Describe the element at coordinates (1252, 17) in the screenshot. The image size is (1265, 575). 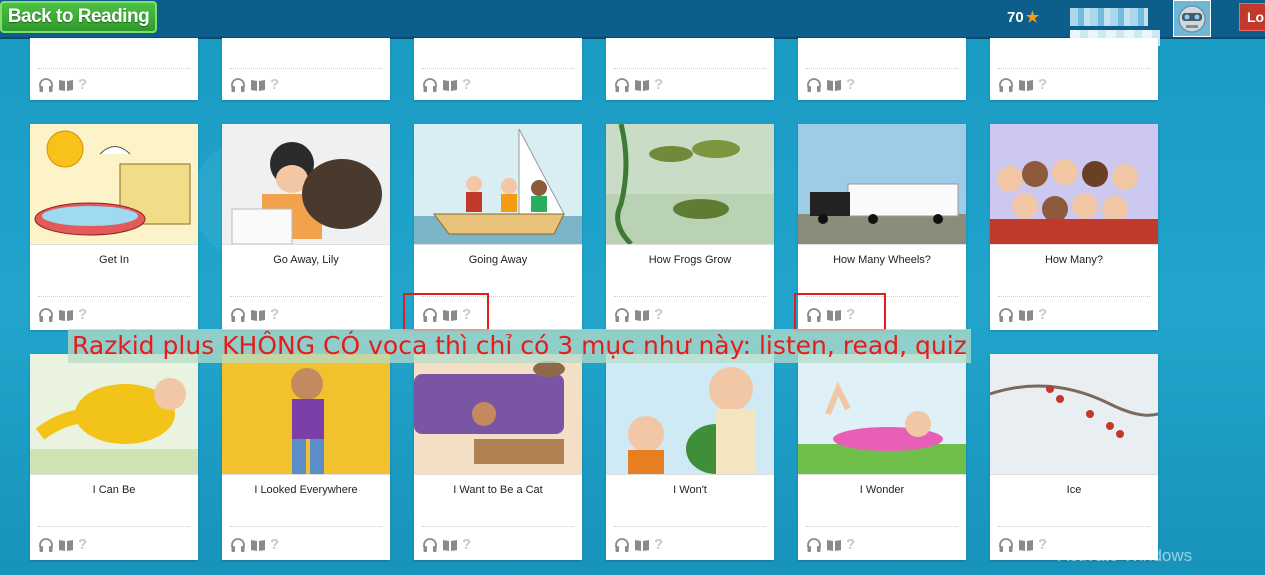
I see `logout-button: Lo` at that location.